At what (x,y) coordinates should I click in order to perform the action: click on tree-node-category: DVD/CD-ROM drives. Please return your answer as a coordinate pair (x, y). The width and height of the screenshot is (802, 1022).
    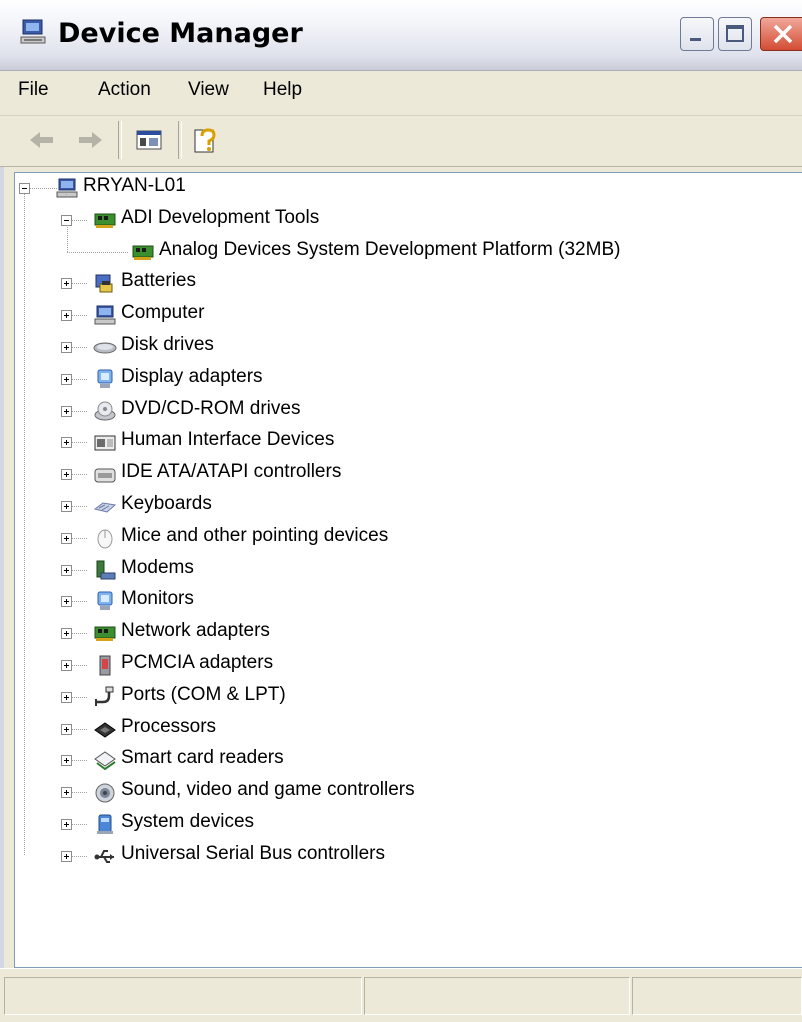
    Looking at the image, I should click on (210, 409).